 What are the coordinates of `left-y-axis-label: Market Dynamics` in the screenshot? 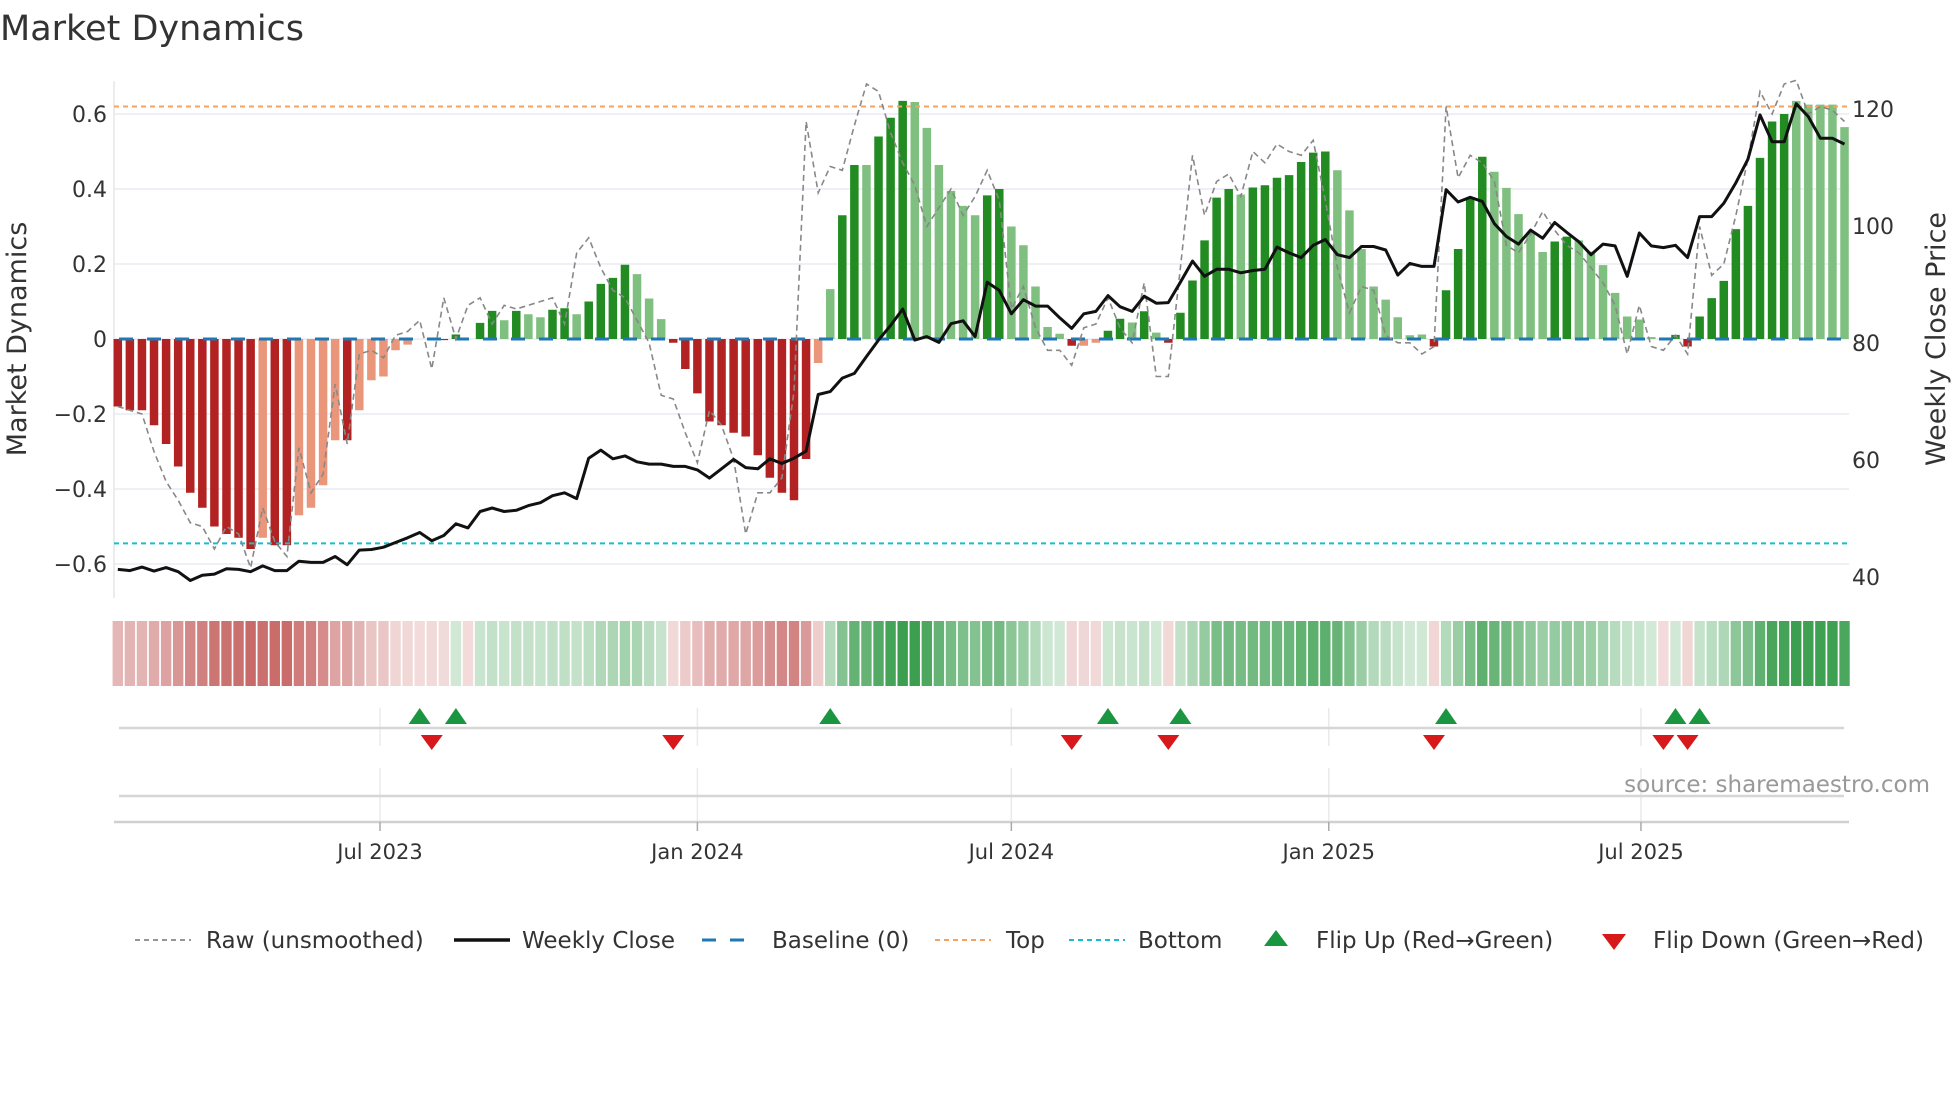 It's located at (17, 339).